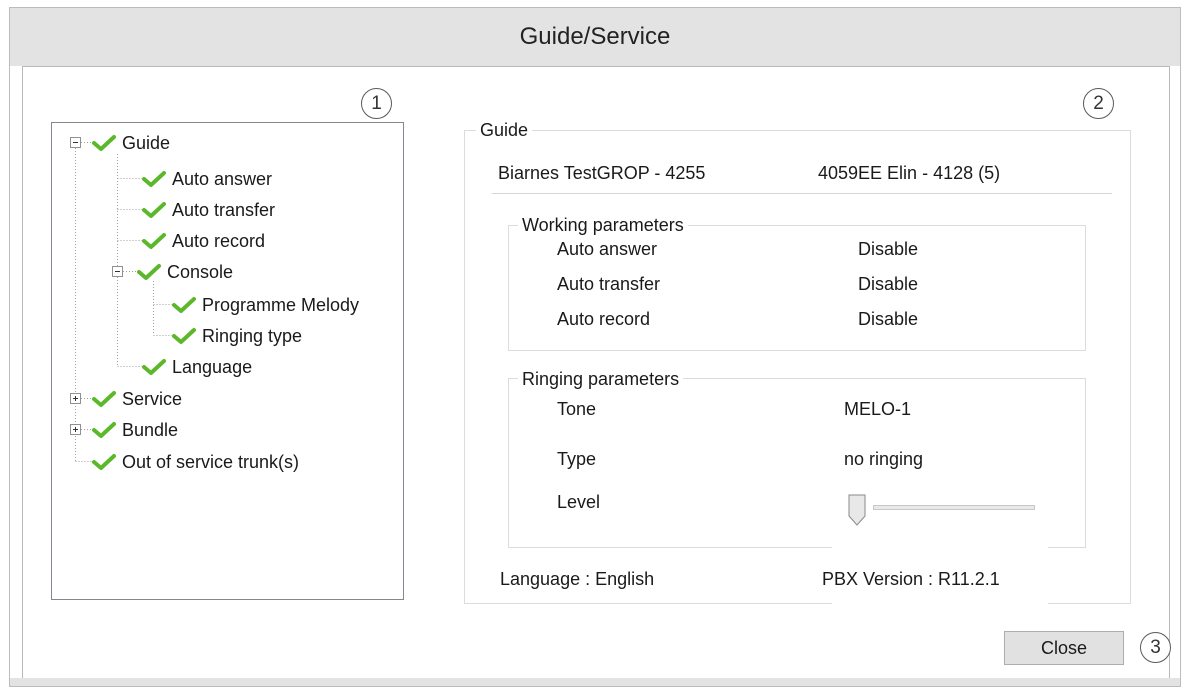  Describe the element at coordinates (609, 284) in the screenshot. I see `auto-transfer-label: Auto transfer` at that location.